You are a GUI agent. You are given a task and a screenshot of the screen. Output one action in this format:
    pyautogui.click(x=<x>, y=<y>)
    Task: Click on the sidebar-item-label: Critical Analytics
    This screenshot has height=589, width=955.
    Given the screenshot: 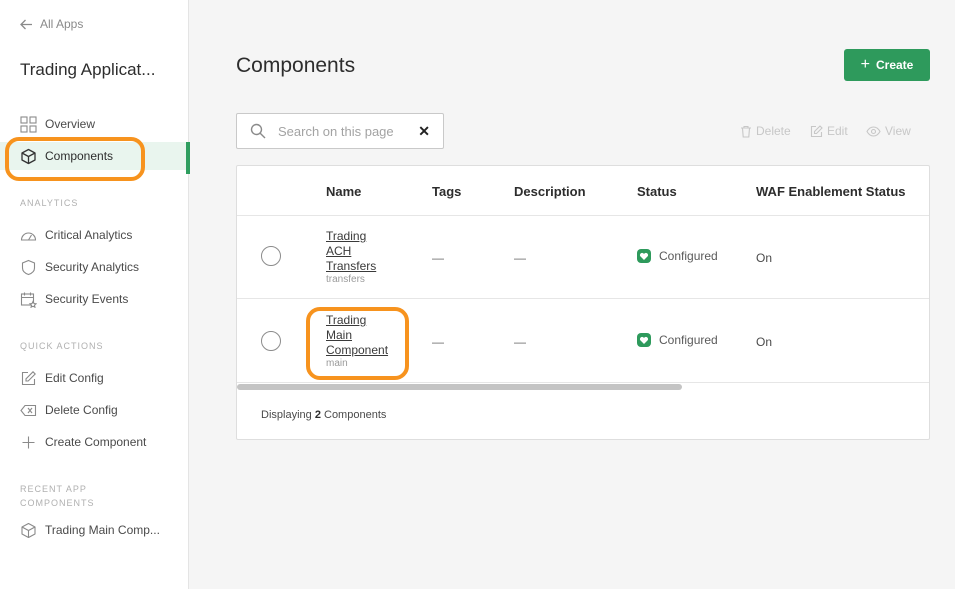 What is the action you would take?
    pyautogui.click(x=89, y=235)
    